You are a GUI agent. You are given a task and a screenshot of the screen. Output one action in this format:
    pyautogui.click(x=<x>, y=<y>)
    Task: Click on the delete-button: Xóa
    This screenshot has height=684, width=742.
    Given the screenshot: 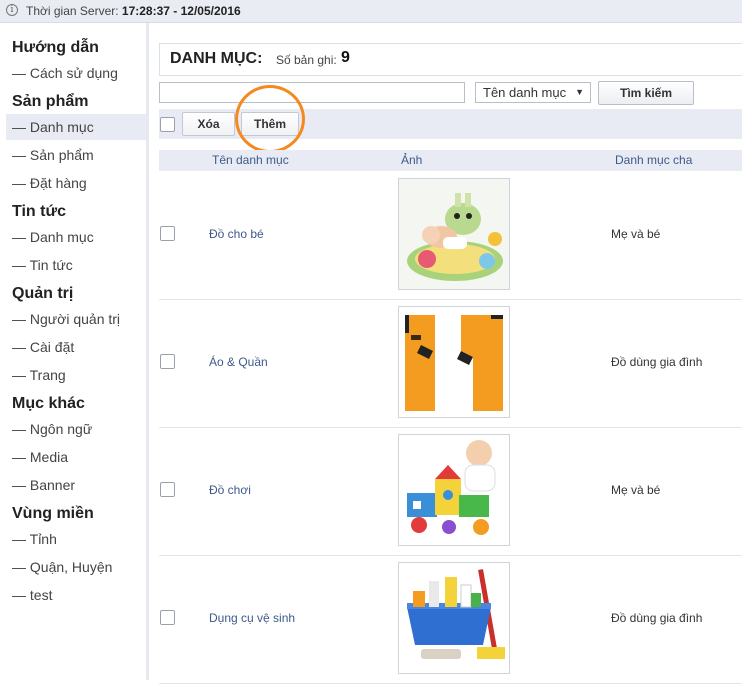 What is the action you would take?
    pyautogui.click(x=208, y=124)
    